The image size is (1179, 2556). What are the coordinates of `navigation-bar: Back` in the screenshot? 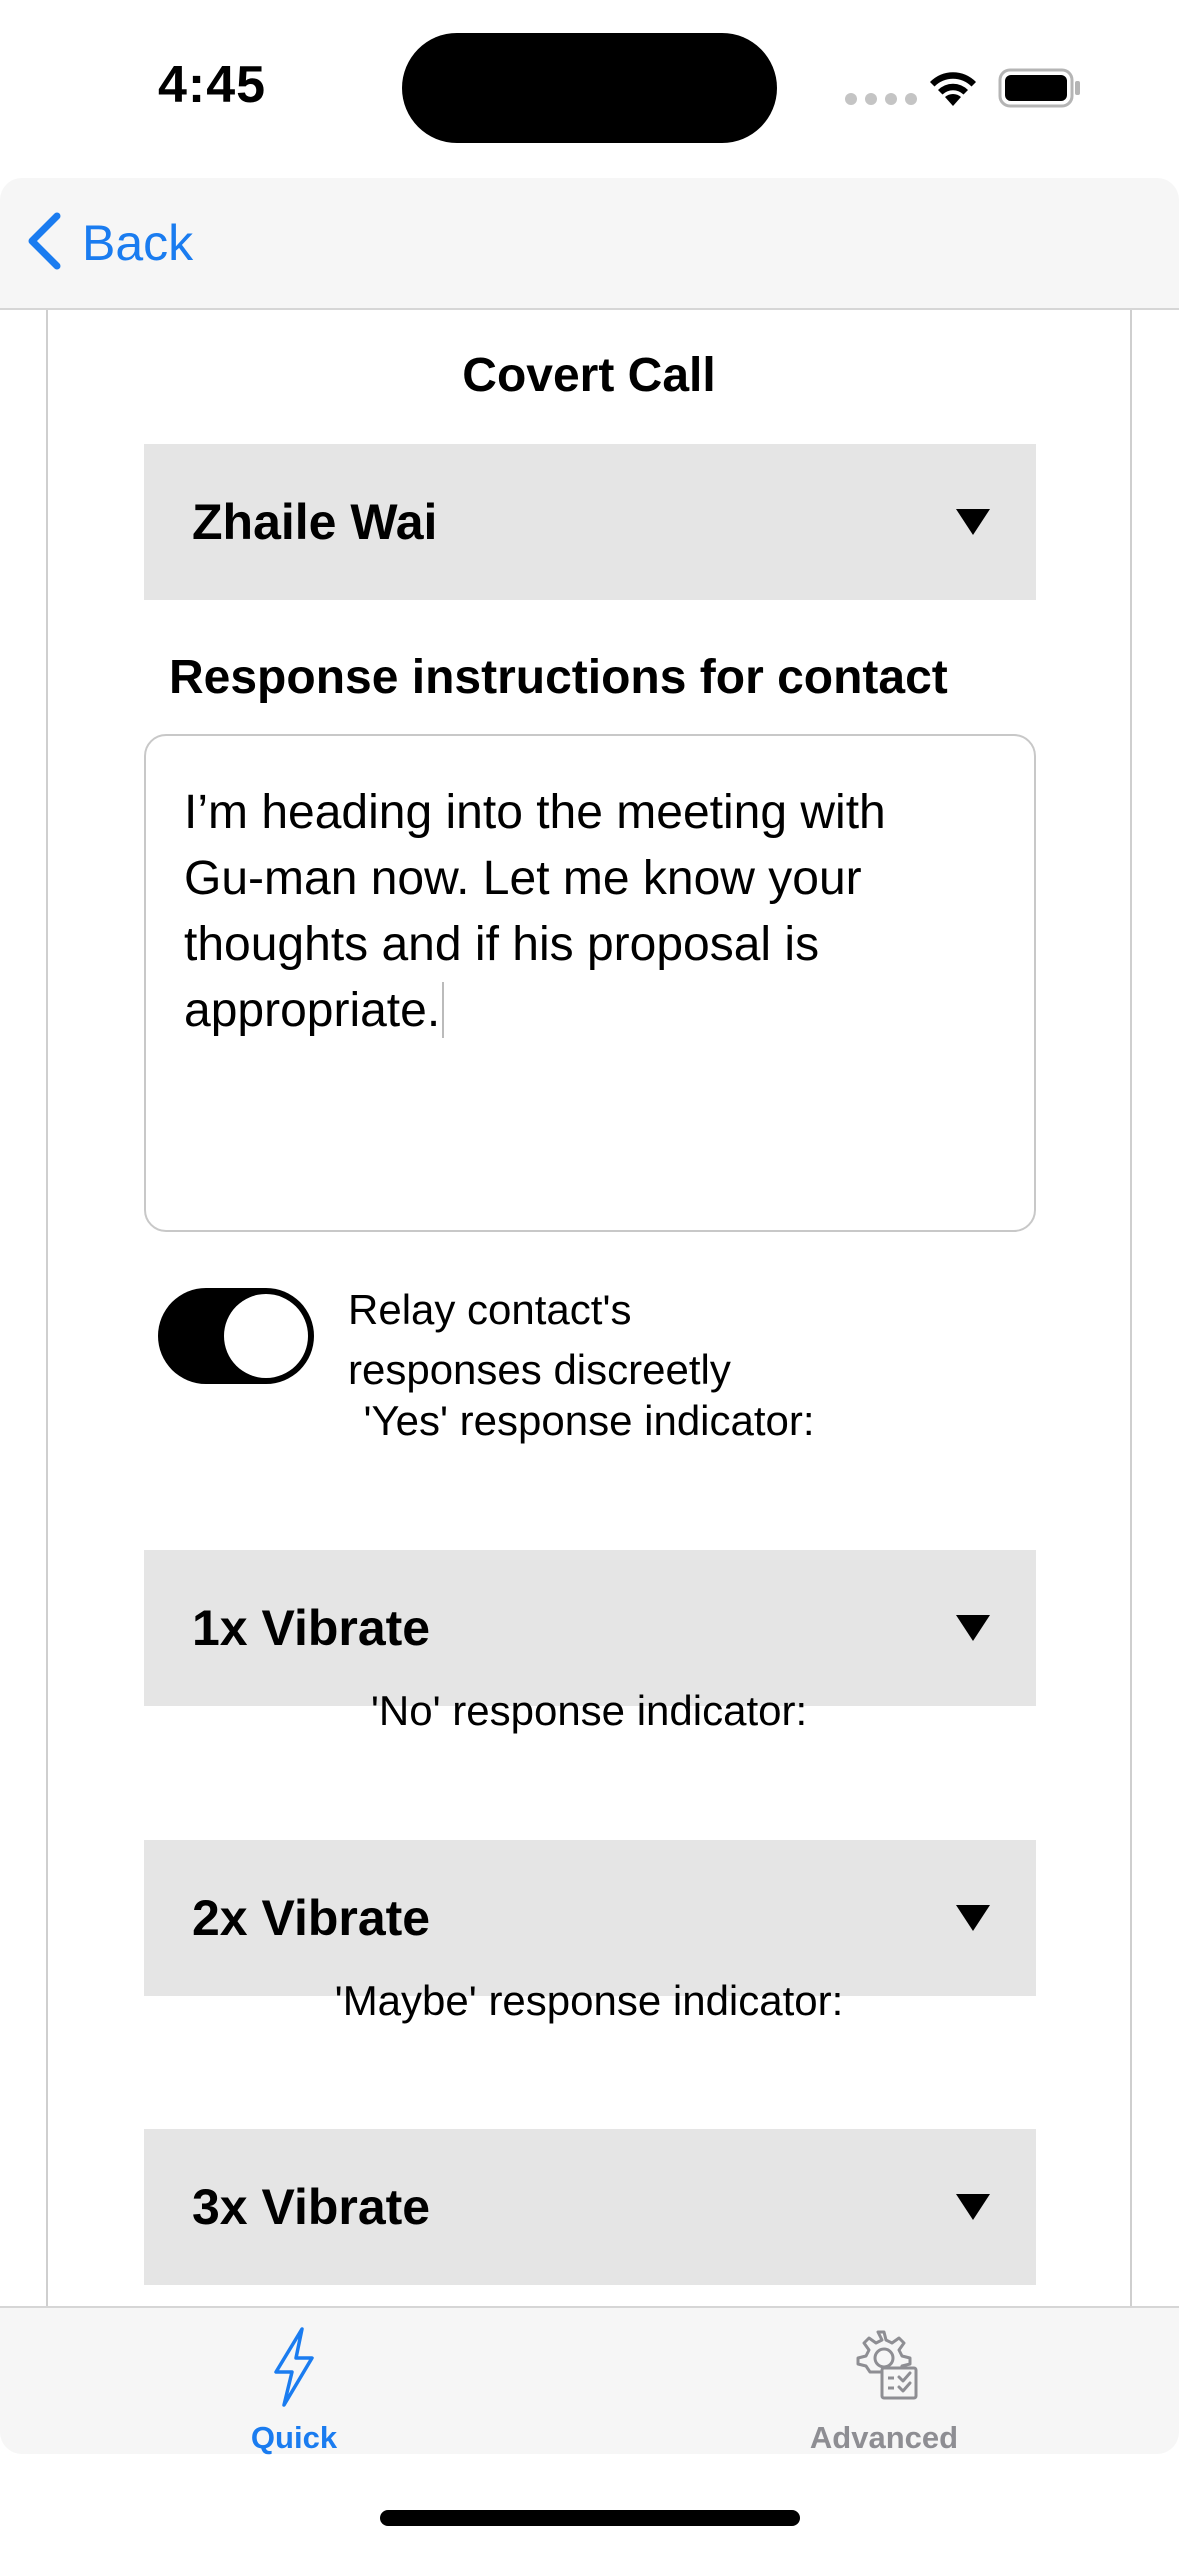 It's located at (589, 244).